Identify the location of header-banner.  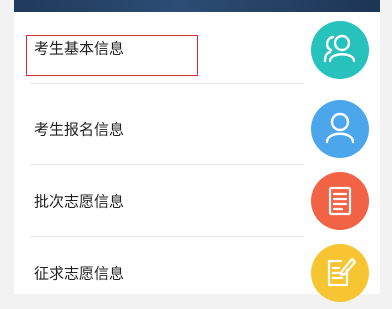
(197, 6).